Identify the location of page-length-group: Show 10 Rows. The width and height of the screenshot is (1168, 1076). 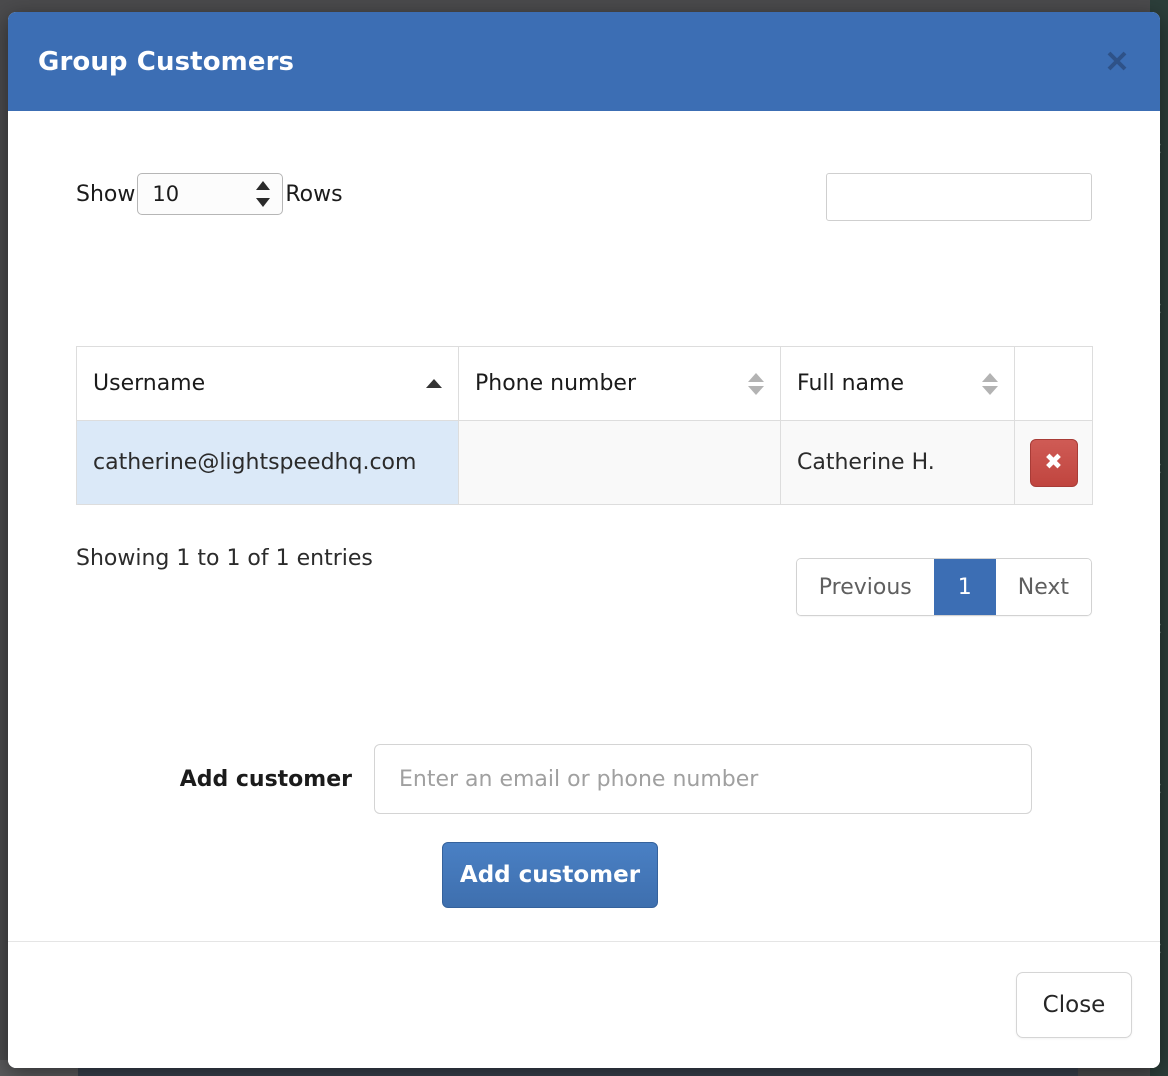
(209, 194).